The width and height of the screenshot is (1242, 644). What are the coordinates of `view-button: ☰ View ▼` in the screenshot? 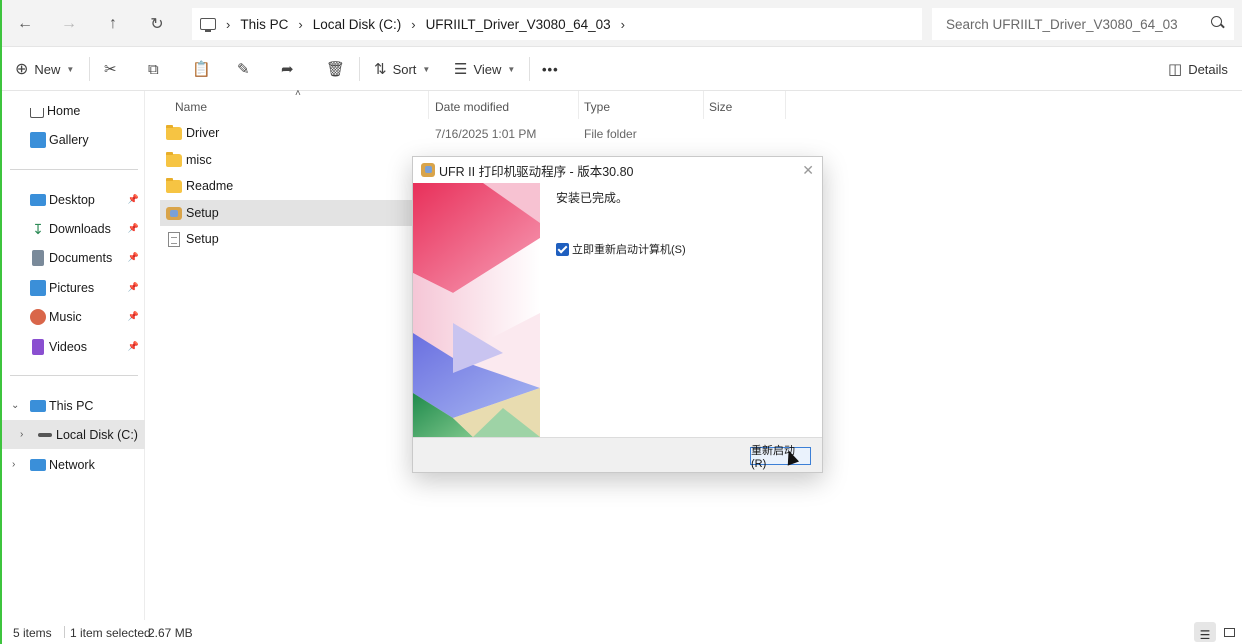 It's located at (484, 69).